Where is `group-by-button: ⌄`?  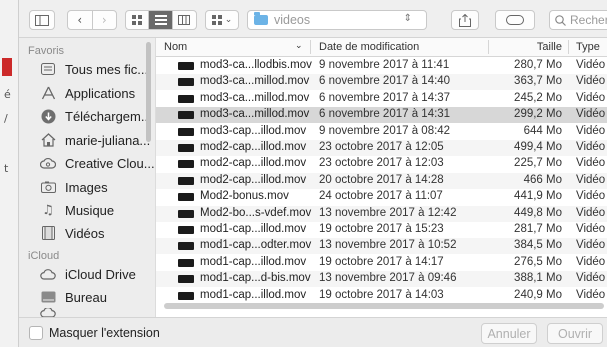
group-by-button: ⌄ is located at coordinates (222, 20).